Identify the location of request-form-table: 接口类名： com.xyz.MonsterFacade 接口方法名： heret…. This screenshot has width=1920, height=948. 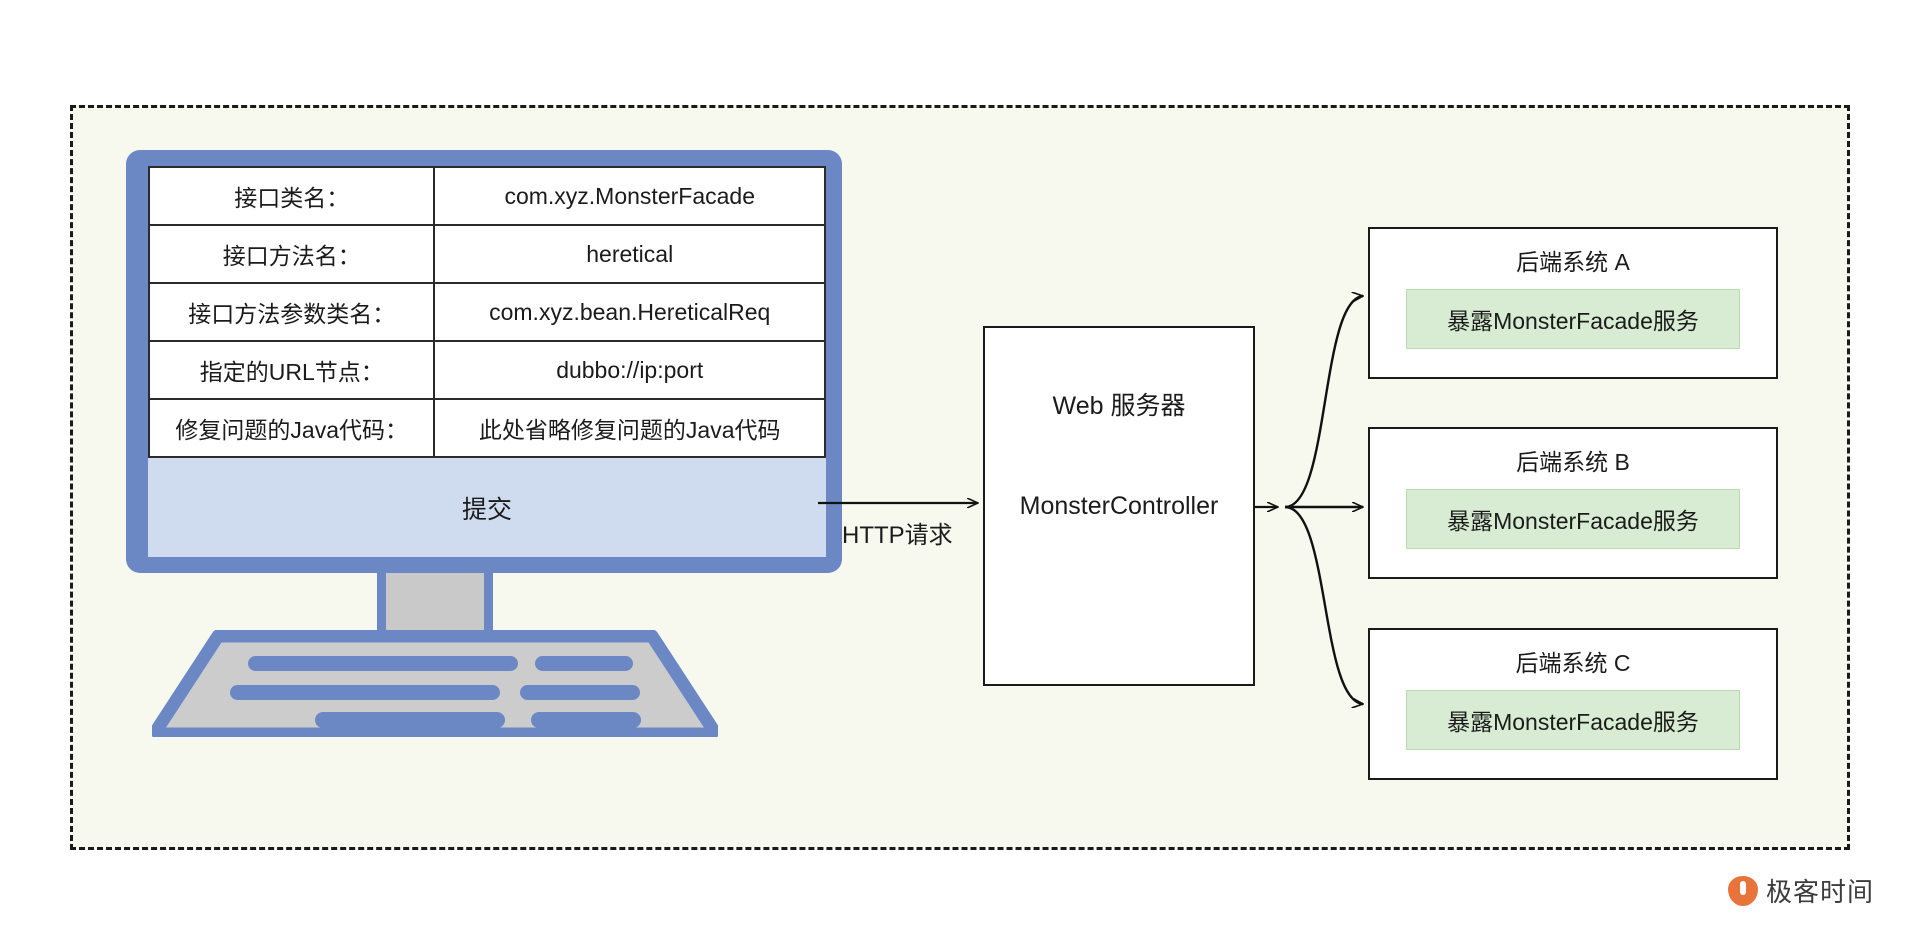
(486, 312).